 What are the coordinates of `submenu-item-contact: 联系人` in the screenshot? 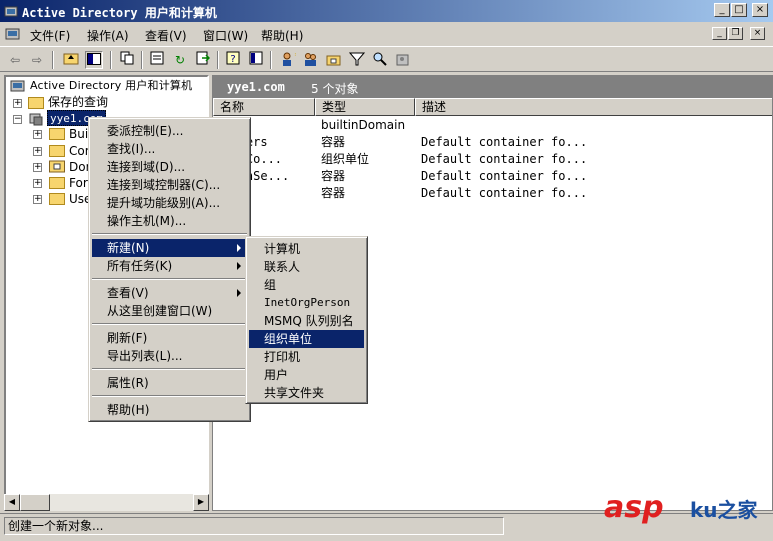 It's located at (306, 267).